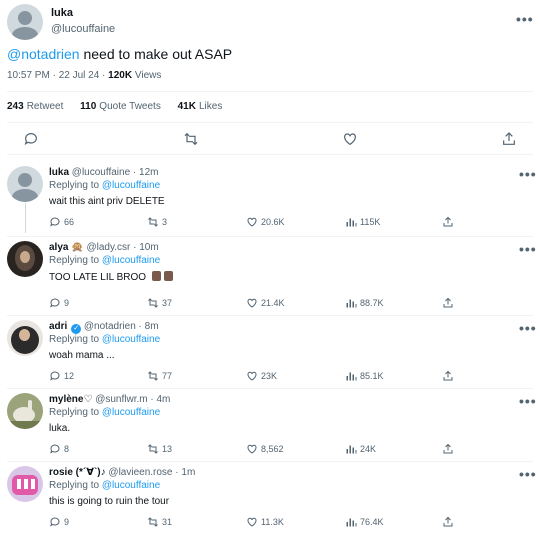 Image resolution: width=540 pixels, height=533 pixels. Describe the element at coordinates (132, 399) in the screenshot. I see `reply-handle: @sunflwr.m · 4m` at that location.